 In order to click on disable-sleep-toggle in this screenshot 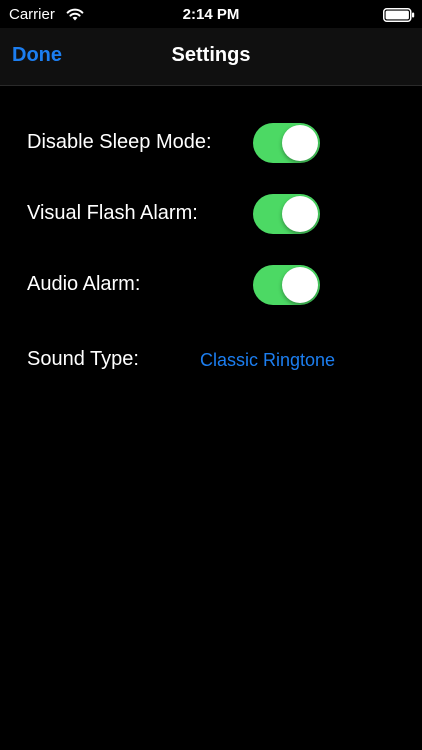, I will do `click(286, 143)`.